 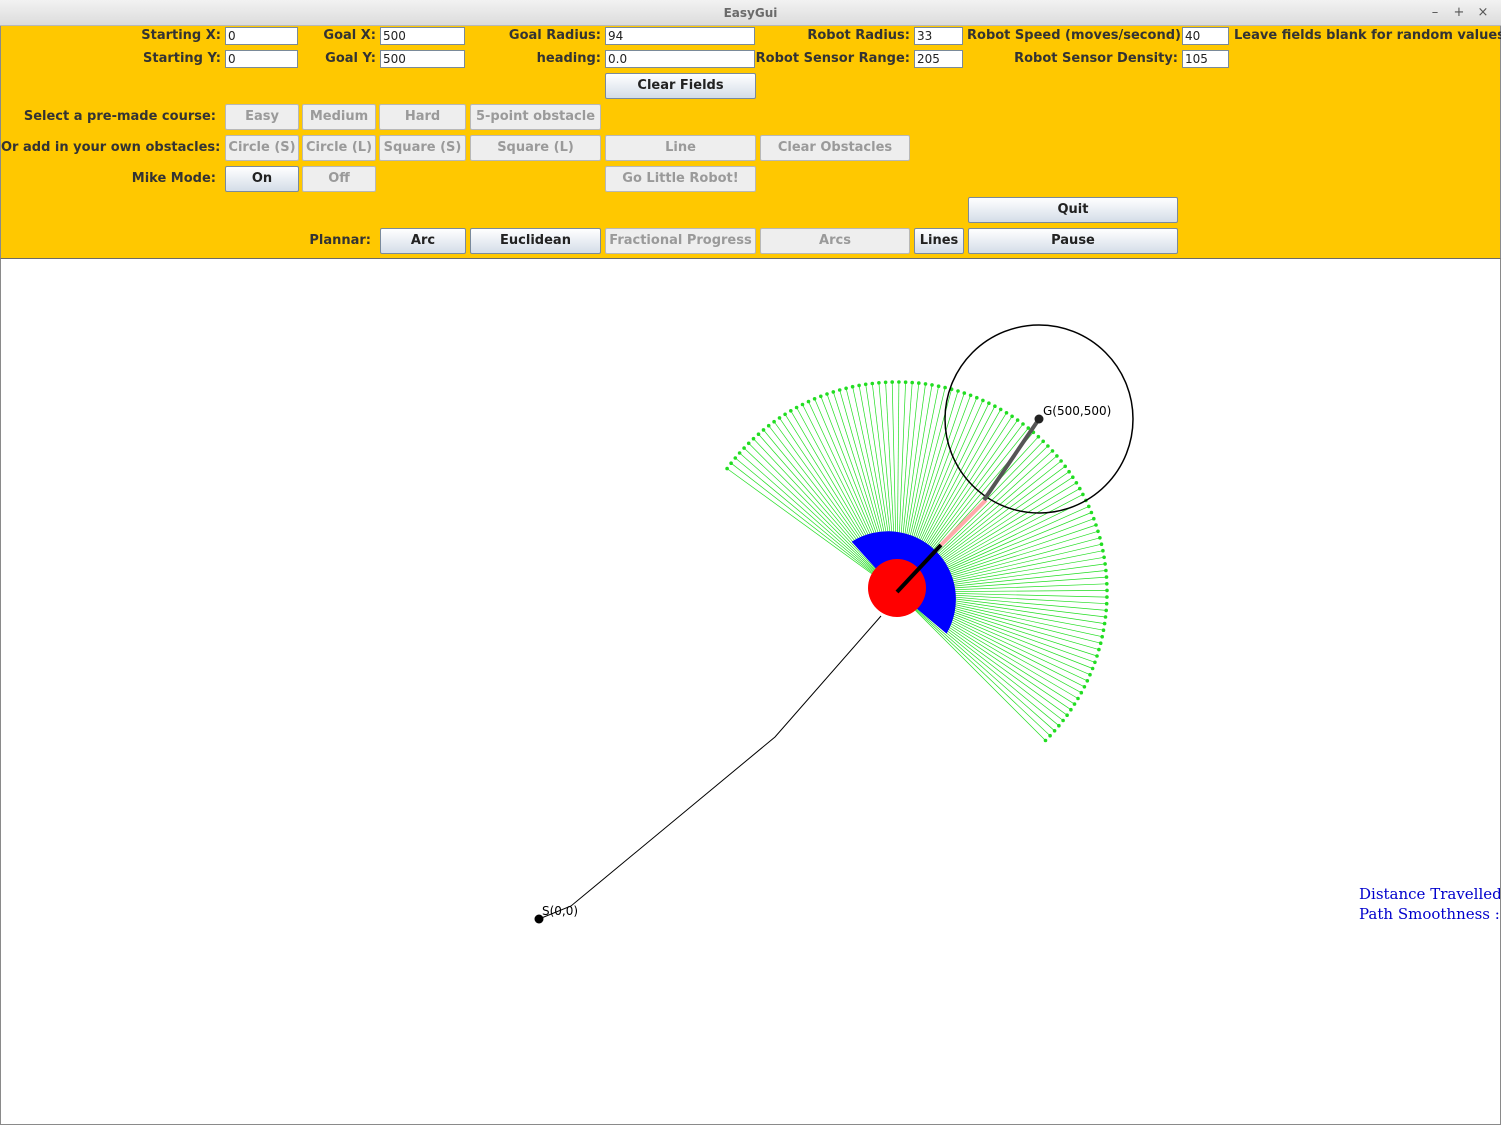 What do you see at coordinates (1483, 13) in the screenshot?
I see `close-icon: ×` at bounding box center [1483, 13].